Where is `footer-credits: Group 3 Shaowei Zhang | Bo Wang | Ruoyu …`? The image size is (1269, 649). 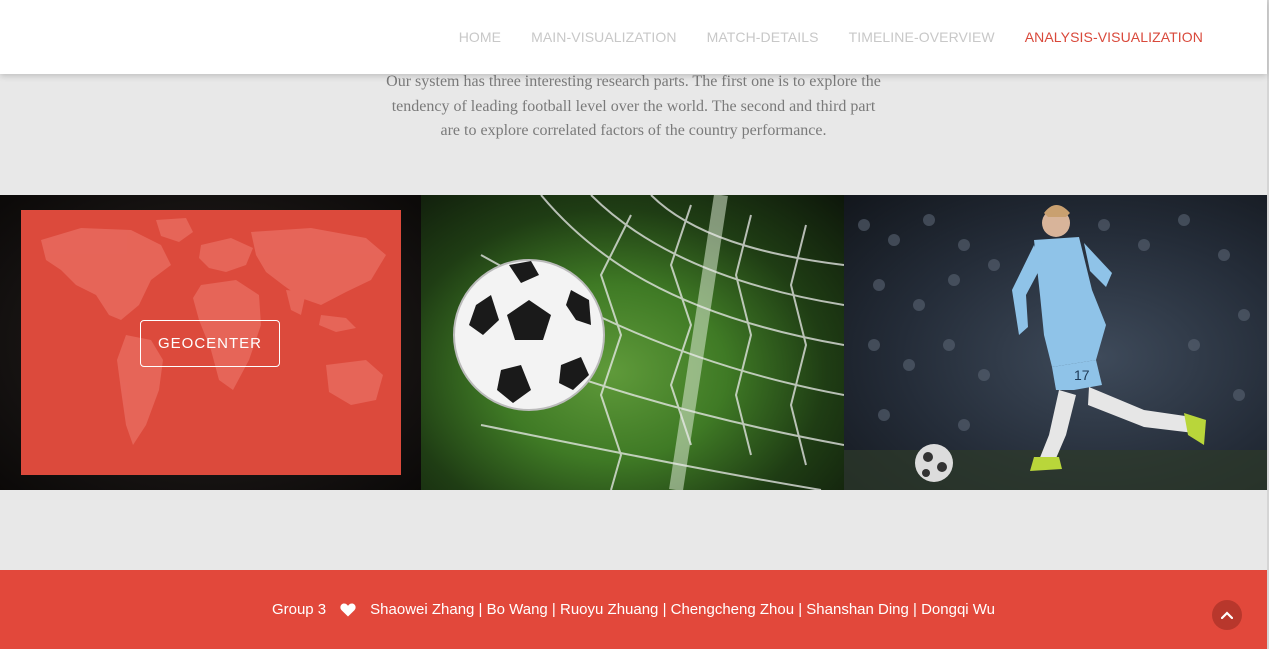
footer-credits: Group 3 Shaowei Zhang | Bo Wang | Ruoyu … is located at coordinates (633, 609).